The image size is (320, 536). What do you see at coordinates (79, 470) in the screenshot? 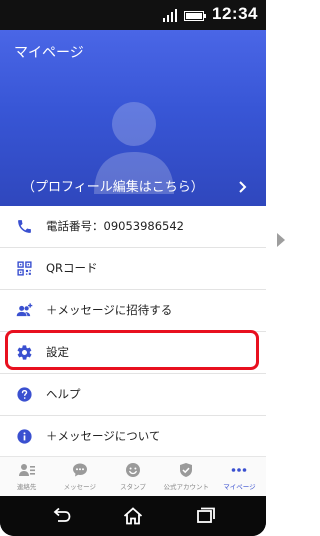
I see `chat-bubble-icon` at bounding box center [79, 470].